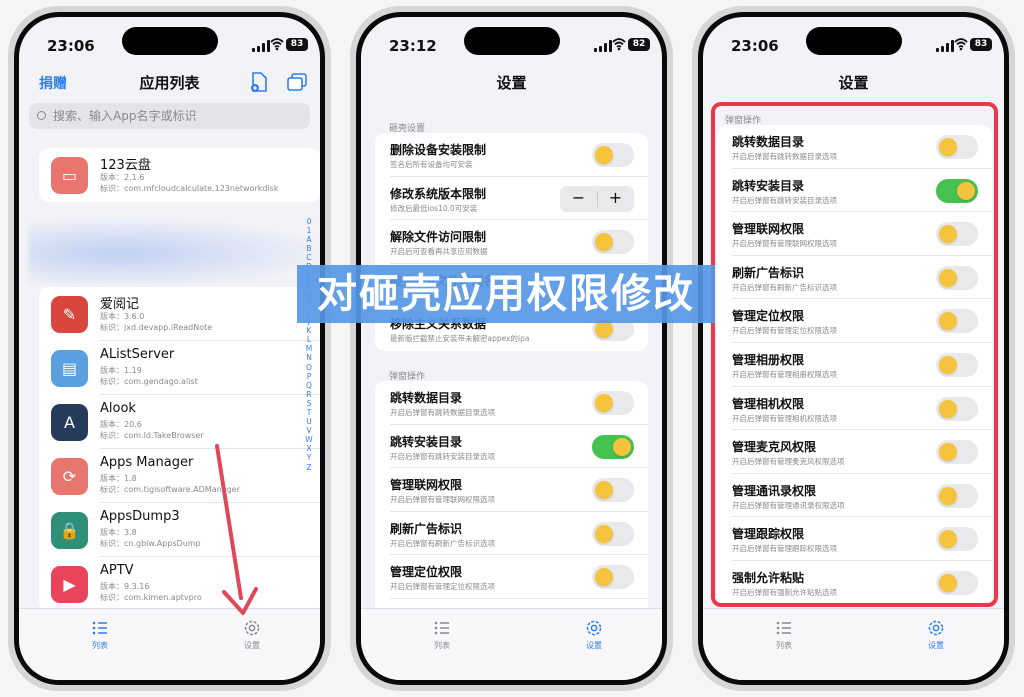 Image resolution: width=1024 pixels, height=697 pixels. I want to click on page-title: 设置, so click(853, 83).